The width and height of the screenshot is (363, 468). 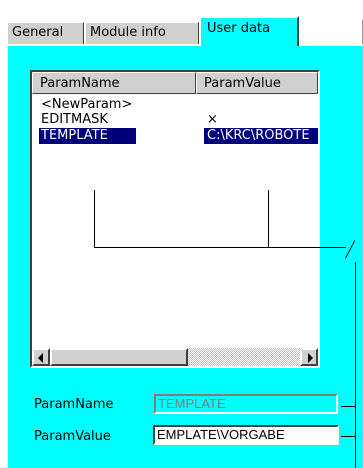 What do you see at coordinates (261, 136) in the screenshot?
I see `param-value-cell: C:\KRC\ROBOTE` at bounding box center [261, 136].